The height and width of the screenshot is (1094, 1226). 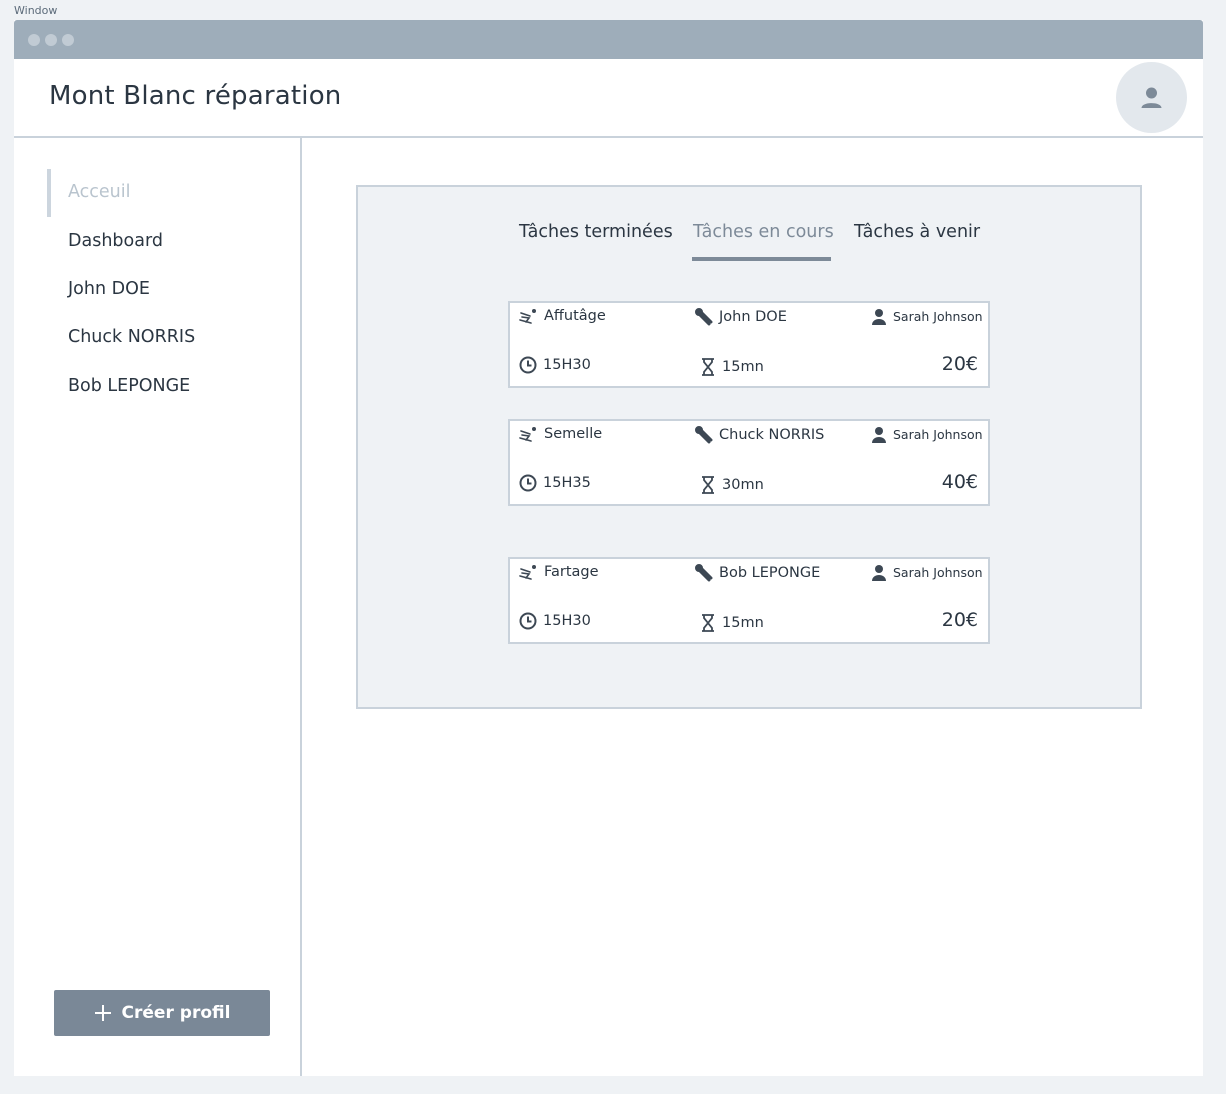 I want to click on task-technician: John DOE, so click(x=741, y=317).